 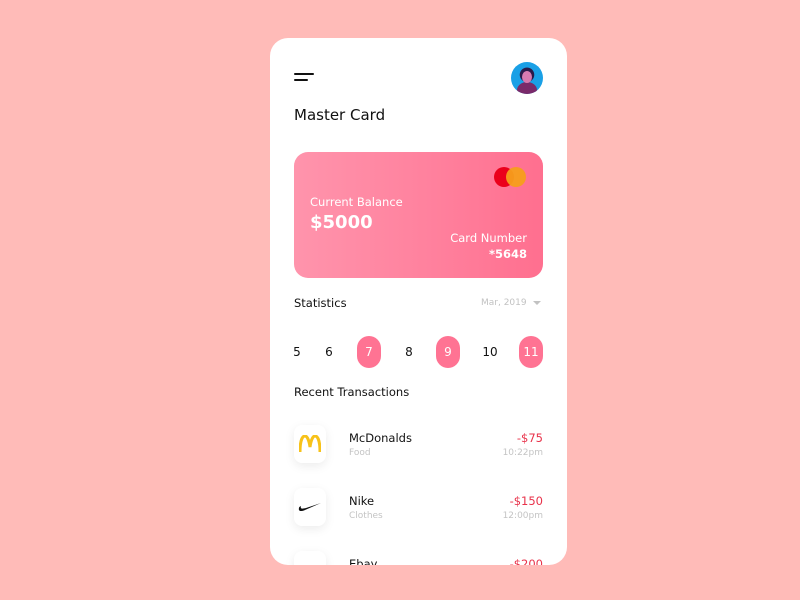 I want to click on period-value: Mar, 2019, so click(x=504, y=303).